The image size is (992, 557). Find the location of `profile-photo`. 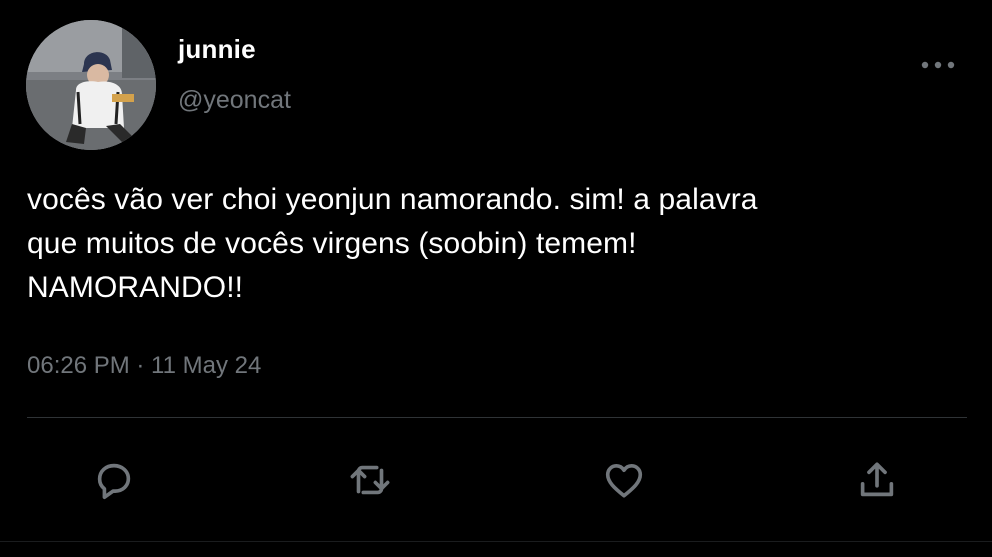

profile-photo is located at coordinates (91, 85).